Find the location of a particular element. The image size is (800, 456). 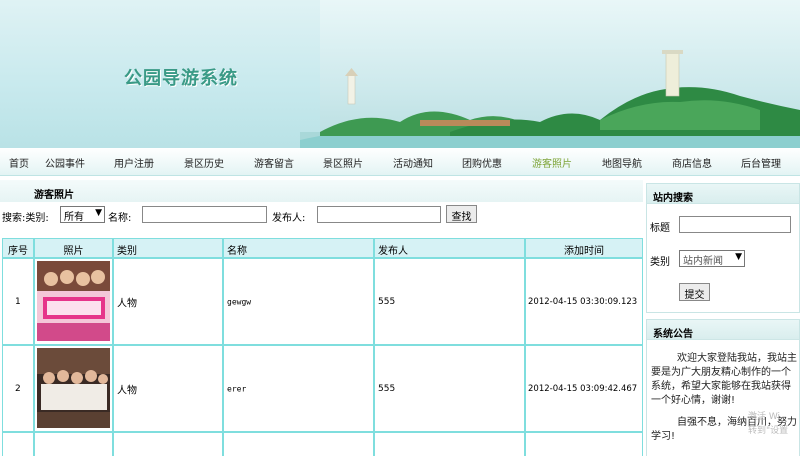

time-cell: 2012-04-15 03:09:42.467 is located at coordinates (584, 388).